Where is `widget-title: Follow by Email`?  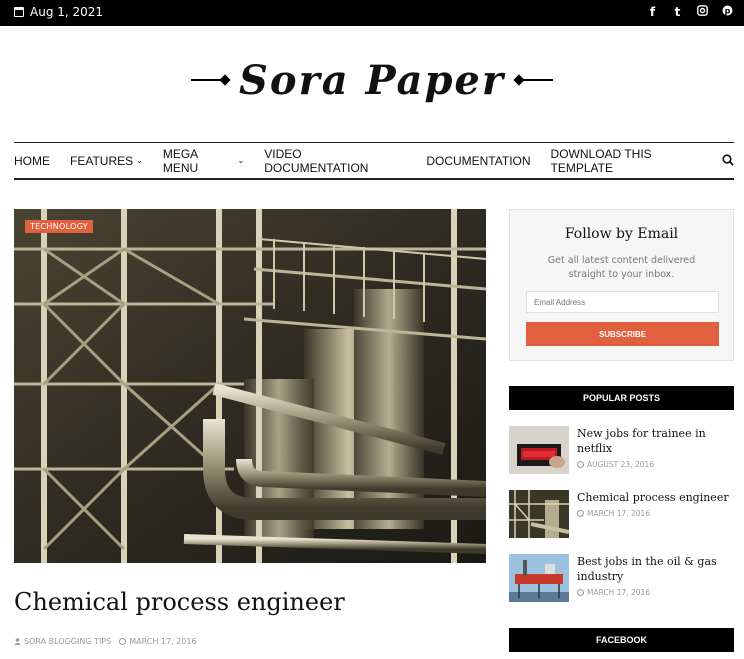 widget-title: Follow by Email is located at coordinates (621, 234).